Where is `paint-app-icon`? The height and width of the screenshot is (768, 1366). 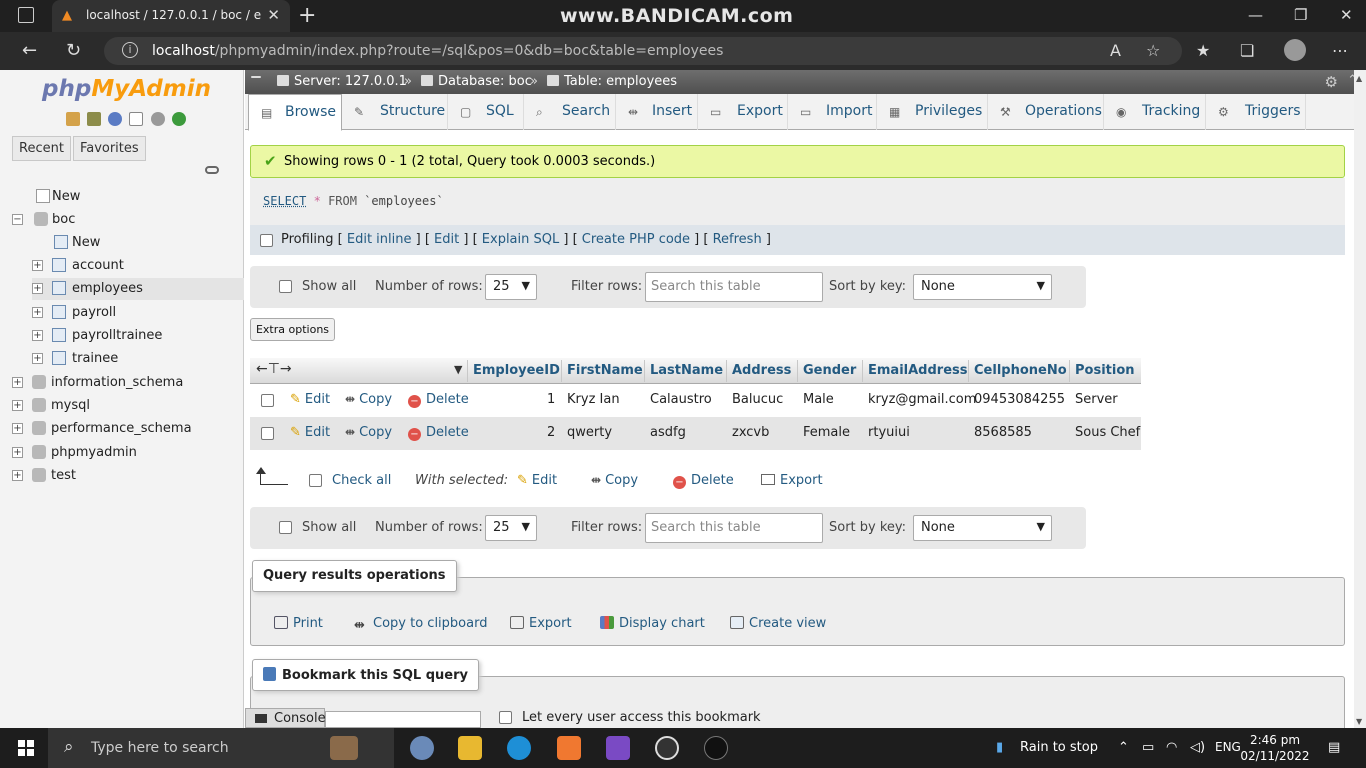
paint-app-icon is located at coordinates (422, 748).